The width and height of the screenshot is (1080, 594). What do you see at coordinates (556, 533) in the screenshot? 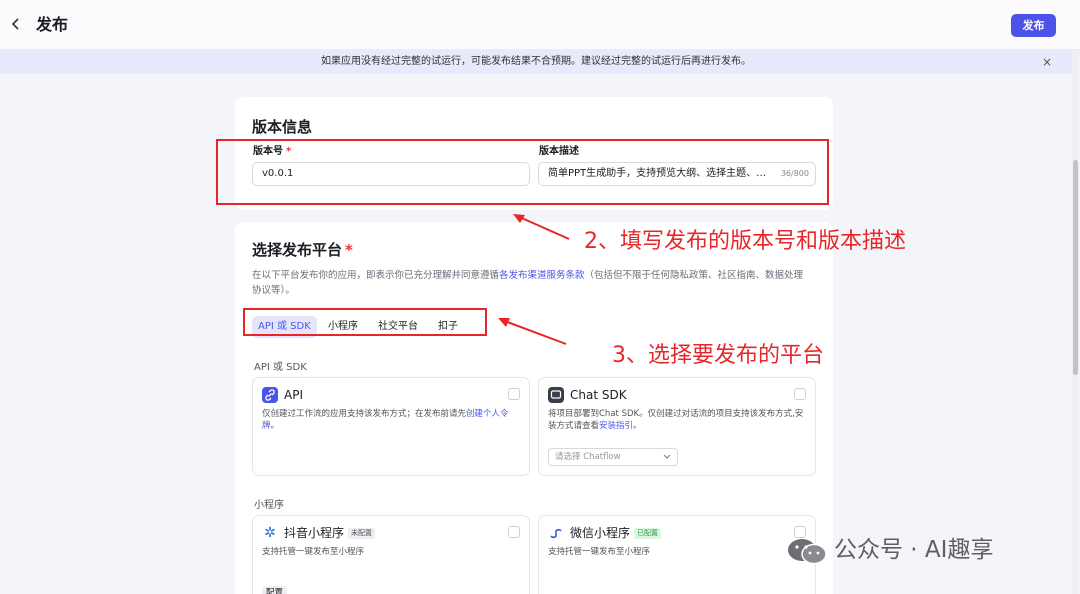
I see `wechat-mini-icon` at bounding box center [556, 533].